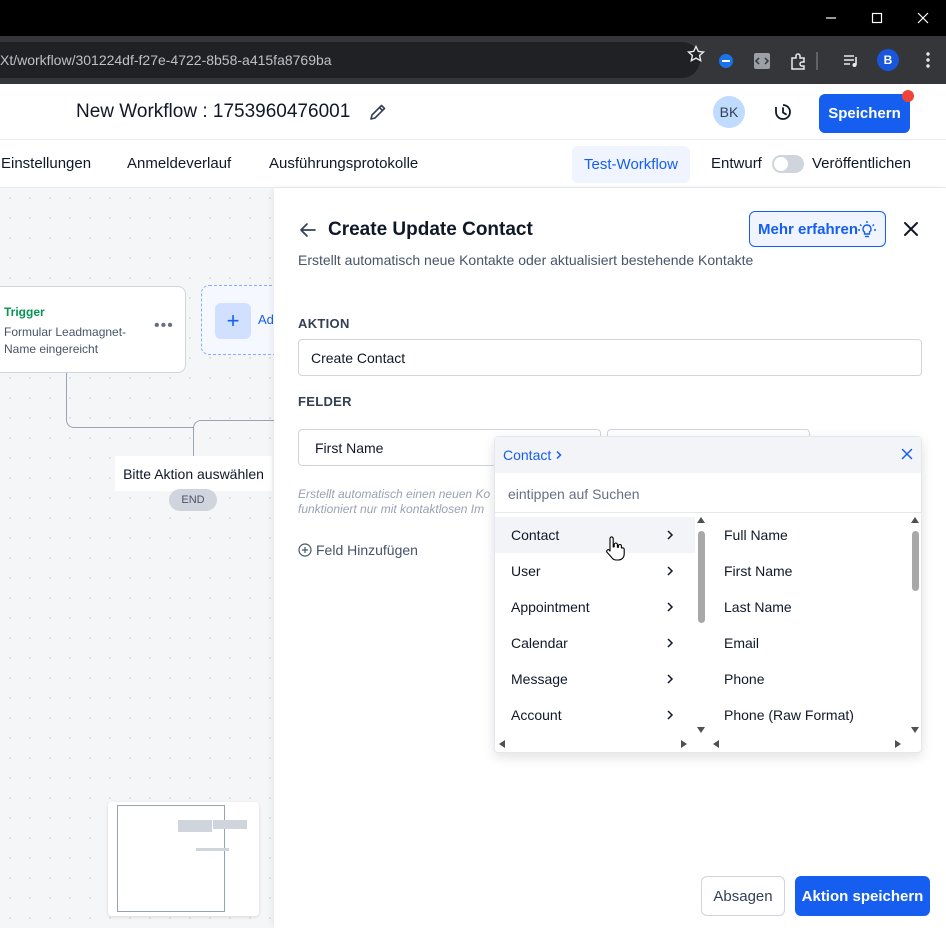 Image resolution: width=946 pixels, height=928 pixels. I want to click on minimap, so click(183, 859).